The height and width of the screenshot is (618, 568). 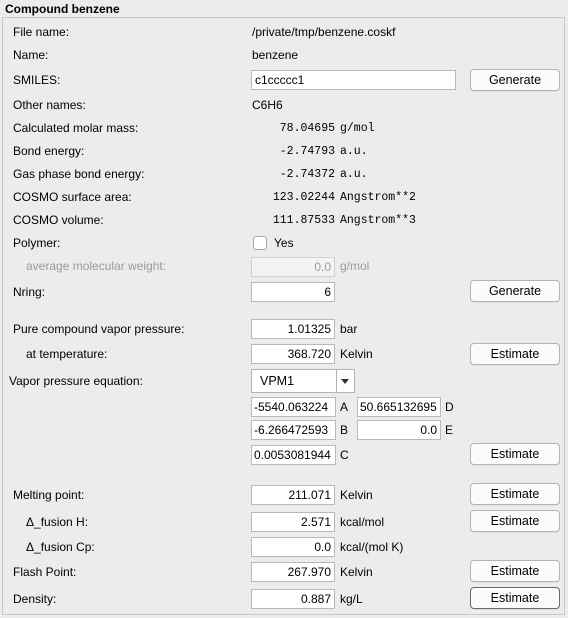 I want to click on at-temperature-unit: Kelvin, so click(x=356, y=354).